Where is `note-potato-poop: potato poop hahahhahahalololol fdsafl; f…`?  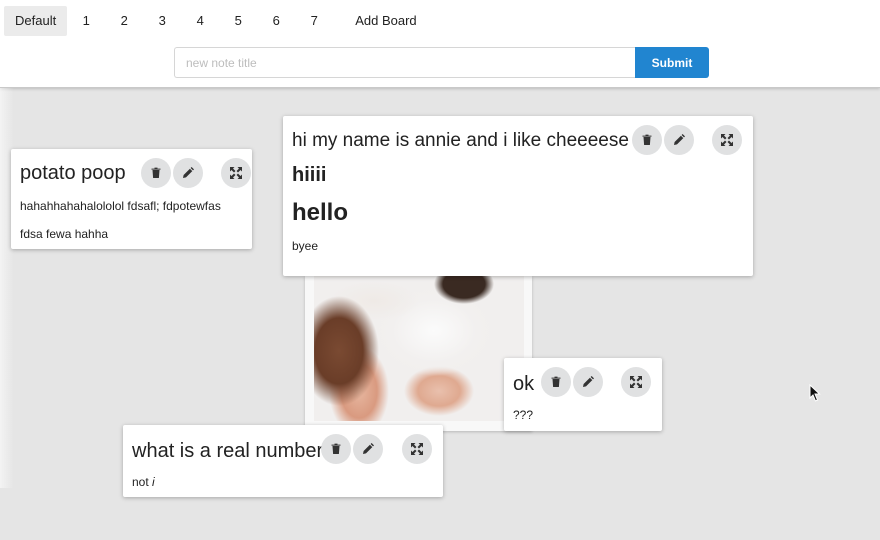
note-potato-poop: potato poop hahahhahahalololol fdsafl; f… is located at coordinates (131, 199).